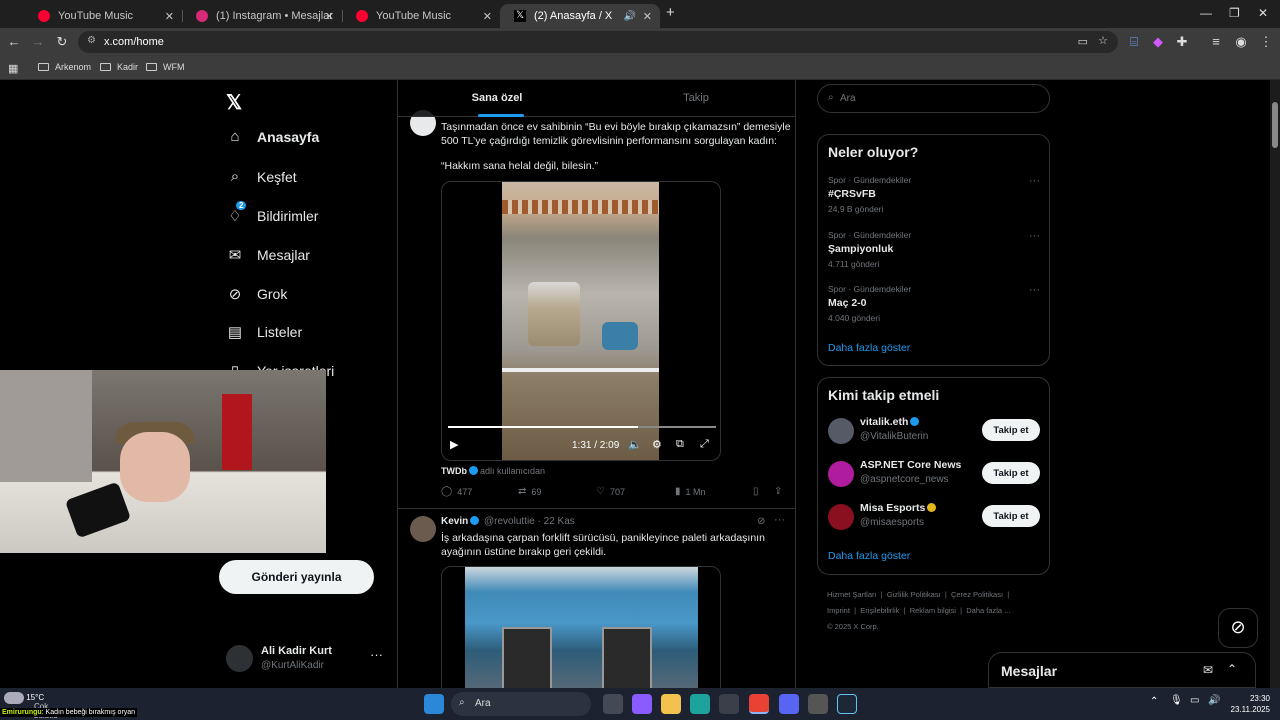  What do you see at coordinates (1248, 704) in the screenshot?
I see `taskbar-clock: 23:30 23.11.2025` at bounding box center [1248, 704].